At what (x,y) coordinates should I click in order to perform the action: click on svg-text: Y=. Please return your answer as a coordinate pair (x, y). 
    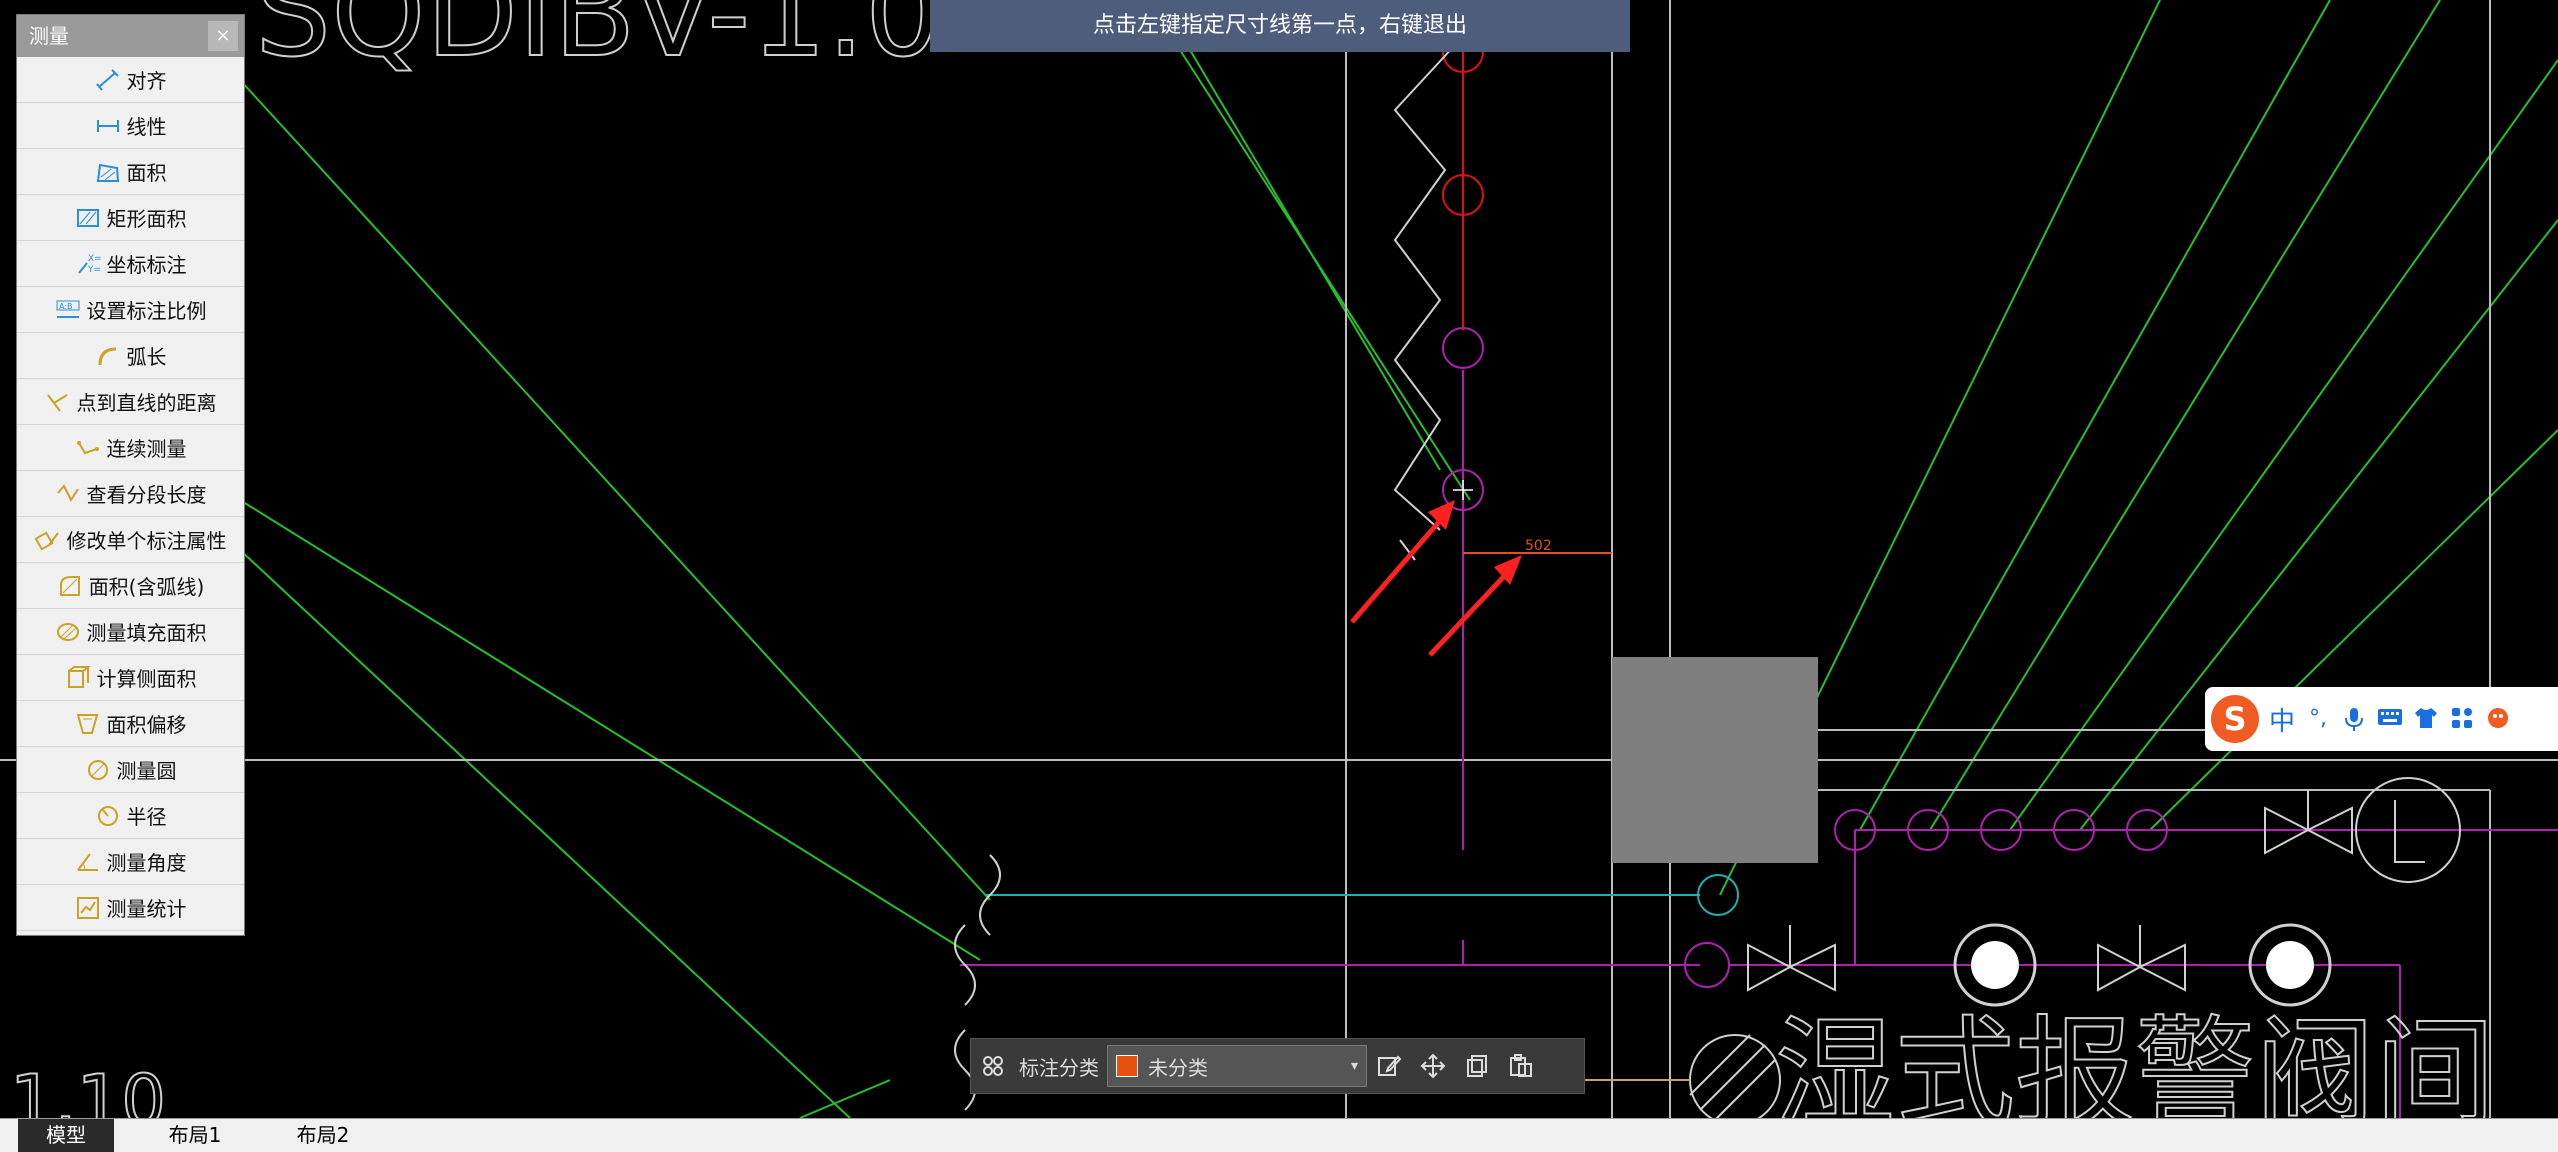
    Looking at the image, I should click on (94, 270).